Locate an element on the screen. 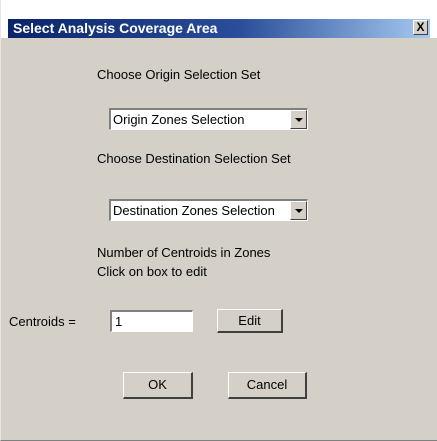  destination-dropdown-button is located at coordinates (298, 210).